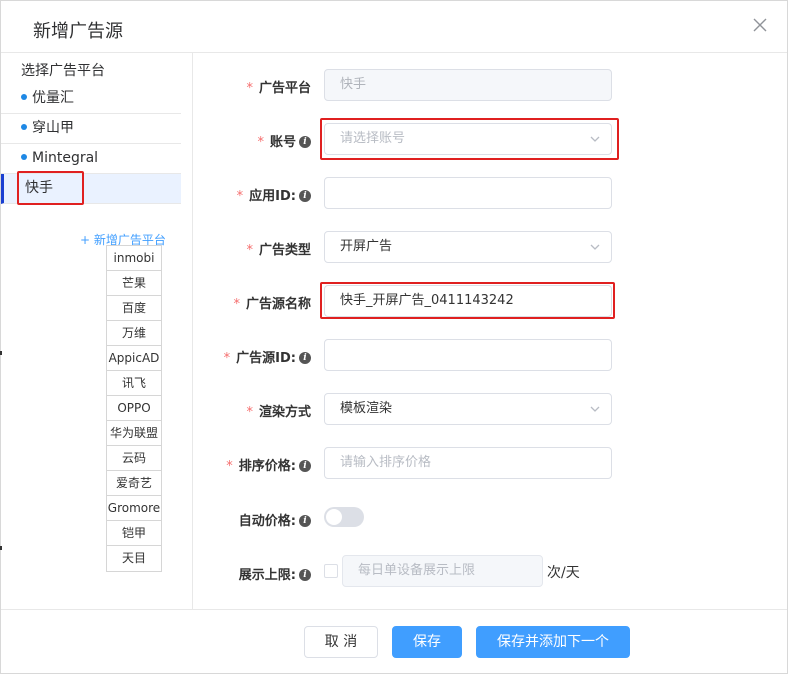  I want to click on platform-option: inmobi, so click(134, 258).